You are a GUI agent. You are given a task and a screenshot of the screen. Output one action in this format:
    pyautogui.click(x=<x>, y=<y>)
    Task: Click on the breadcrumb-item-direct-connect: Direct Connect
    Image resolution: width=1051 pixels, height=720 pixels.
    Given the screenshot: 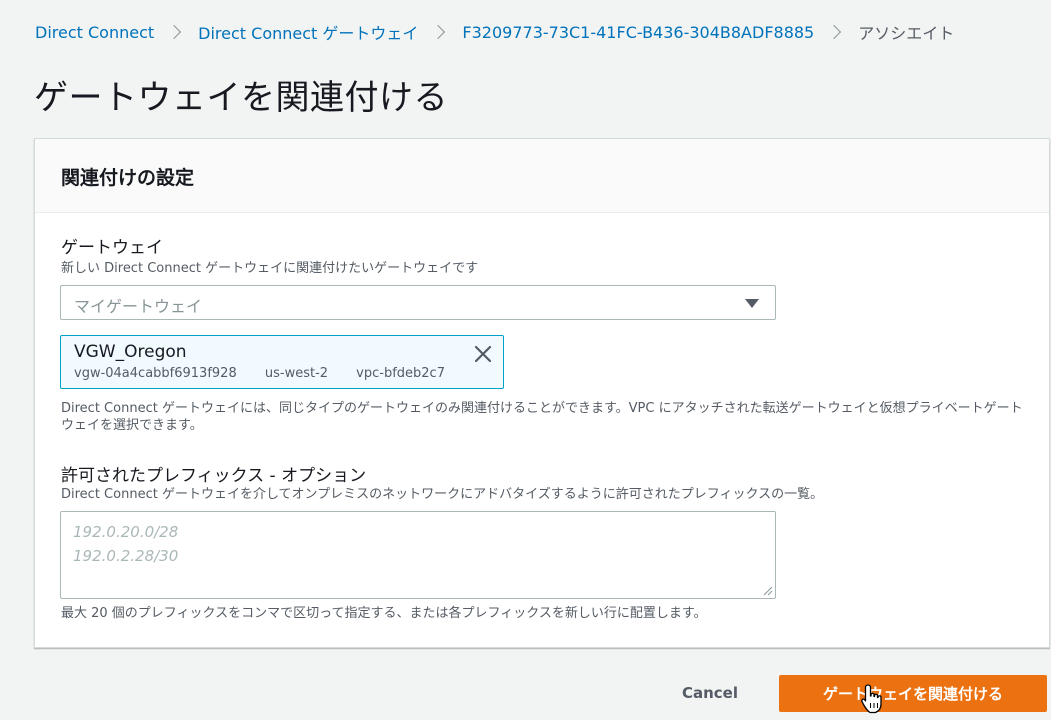 What is the action you would take?
    pyautogui.click(x=94, y=32)
    